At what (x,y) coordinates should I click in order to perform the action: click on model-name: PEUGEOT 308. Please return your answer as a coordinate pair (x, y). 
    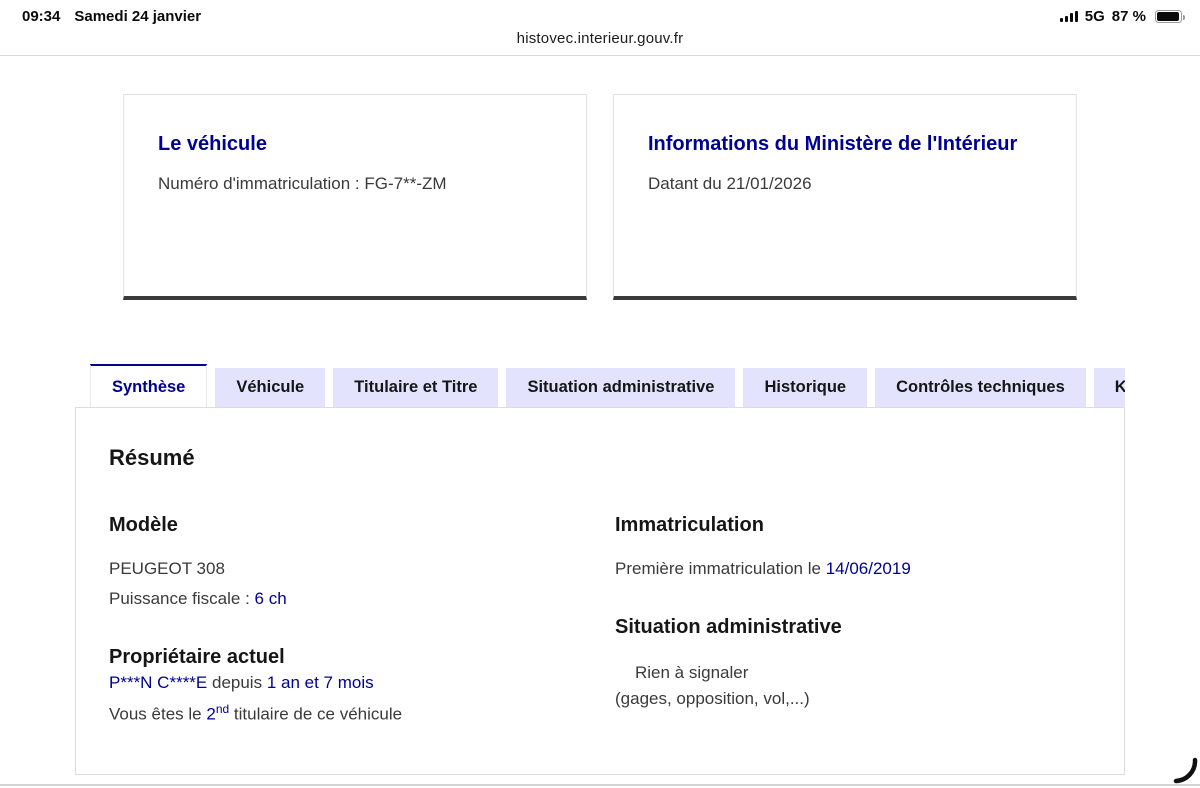
    Looking at the image, I should click on (167, 568).